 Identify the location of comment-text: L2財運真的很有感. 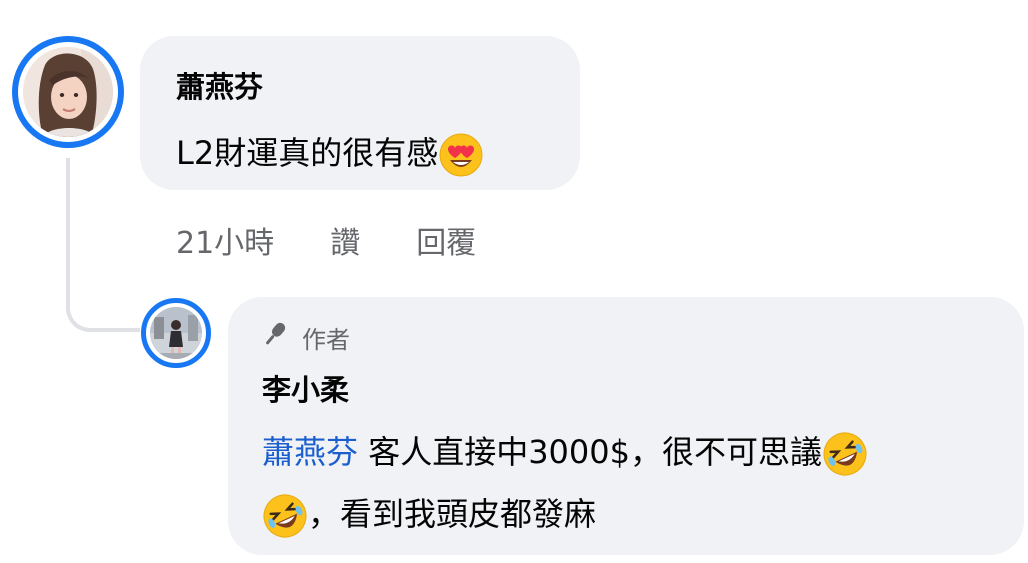
(330, 153).